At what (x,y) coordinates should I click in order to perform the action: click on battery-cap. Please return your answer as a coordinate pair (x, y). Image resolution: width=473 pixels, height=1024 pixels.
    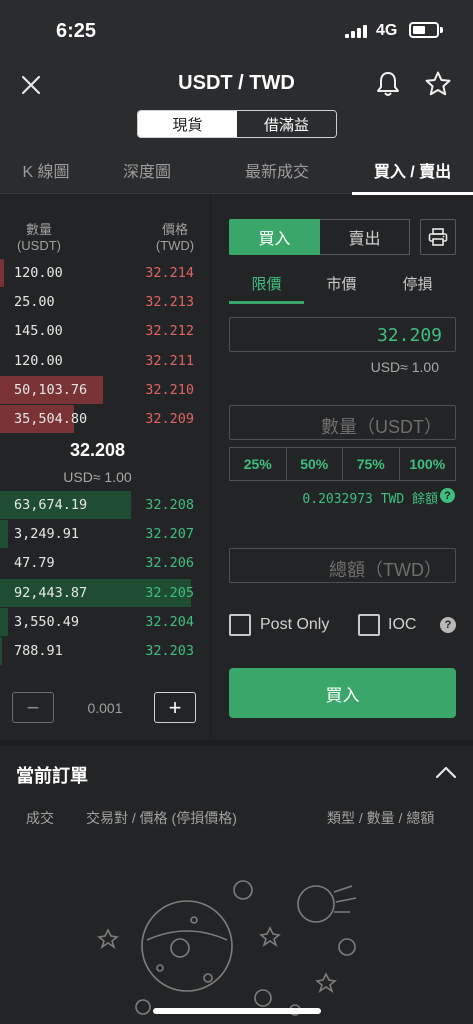
    Looking at the image, I should click on (441, 30).